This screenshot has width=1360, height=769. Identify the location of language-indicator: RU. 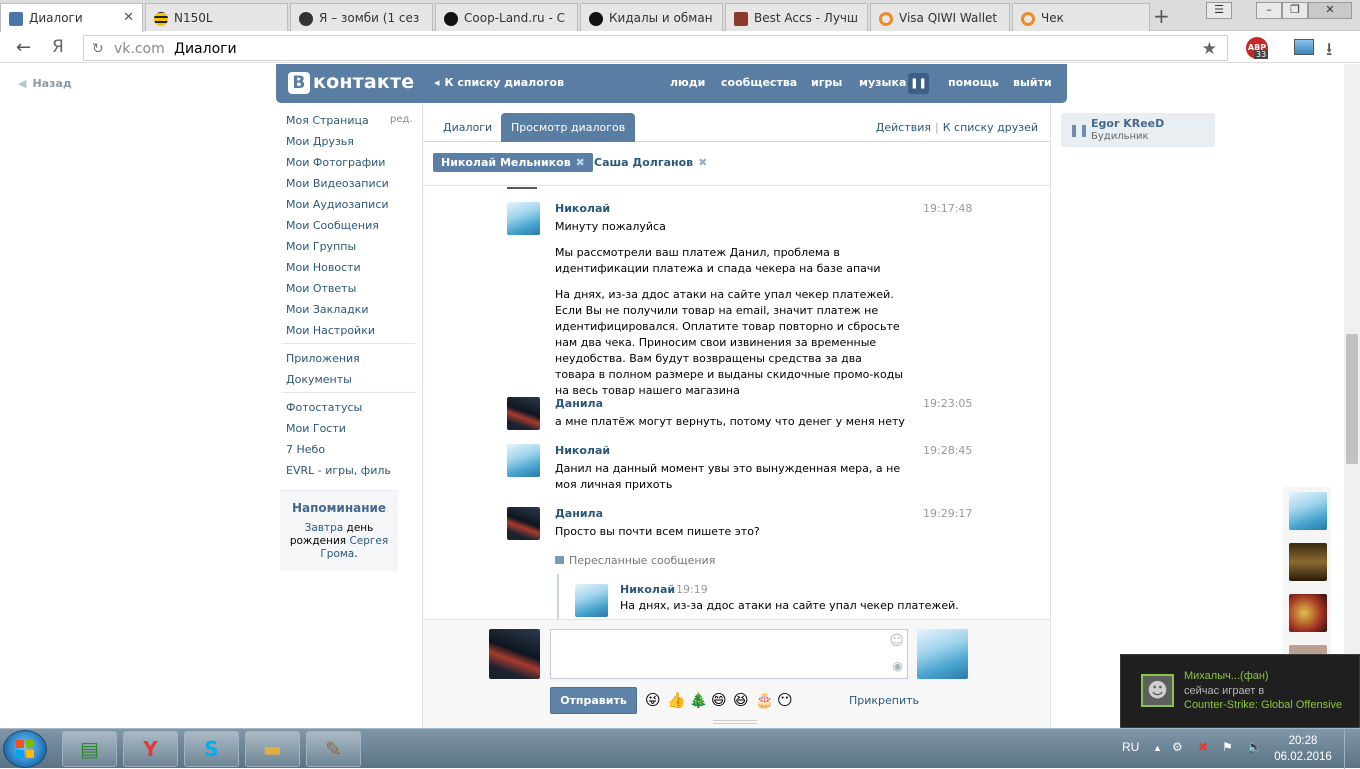
(1130, 747).